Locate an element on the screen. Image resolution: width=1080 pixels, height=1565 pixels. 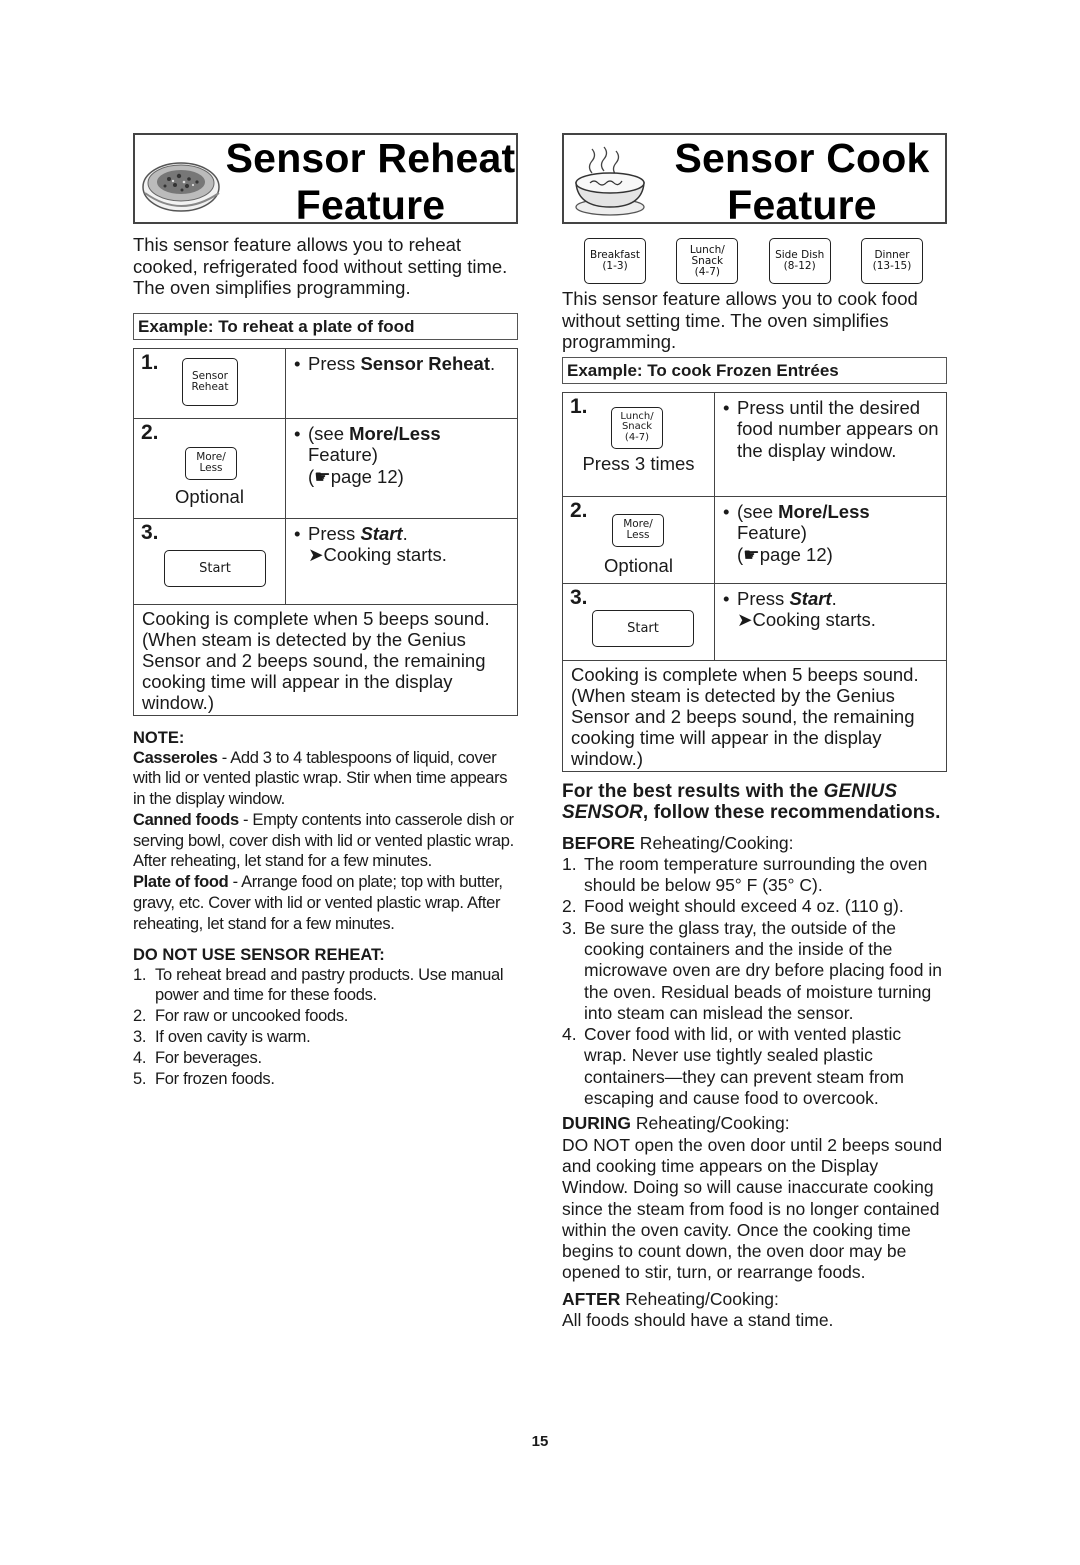
breakfast-key: Breakfast (1-3) is located at coordinates (615, 261).